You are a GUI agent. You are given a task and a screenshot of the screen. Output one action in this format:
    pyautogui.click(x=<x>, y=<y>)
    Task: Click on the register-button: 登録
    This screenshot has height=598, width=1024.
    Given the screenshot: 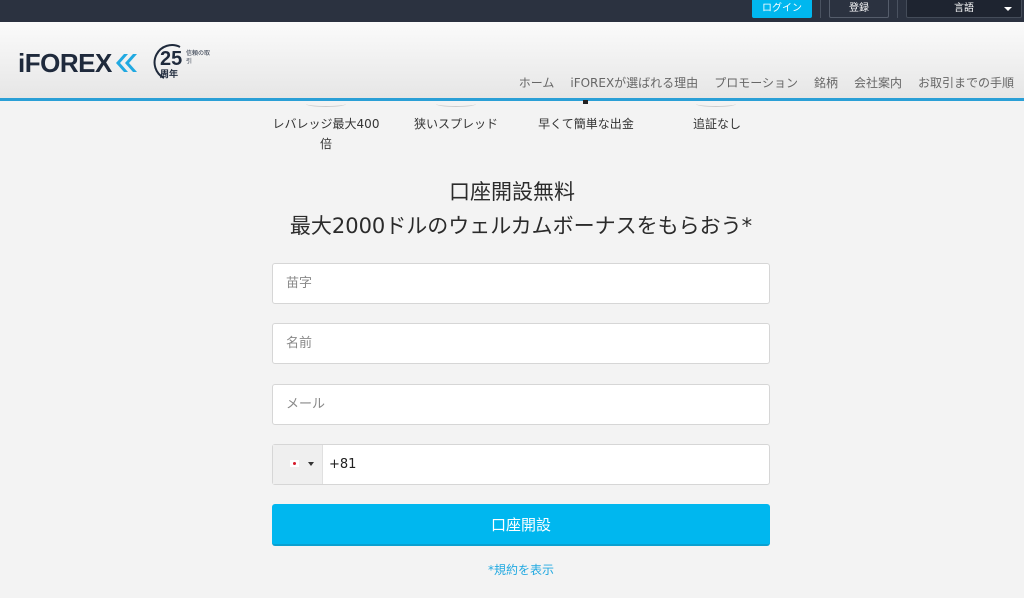 What is the action you would take?
    pyautogui.click(x=859, y=9)
    